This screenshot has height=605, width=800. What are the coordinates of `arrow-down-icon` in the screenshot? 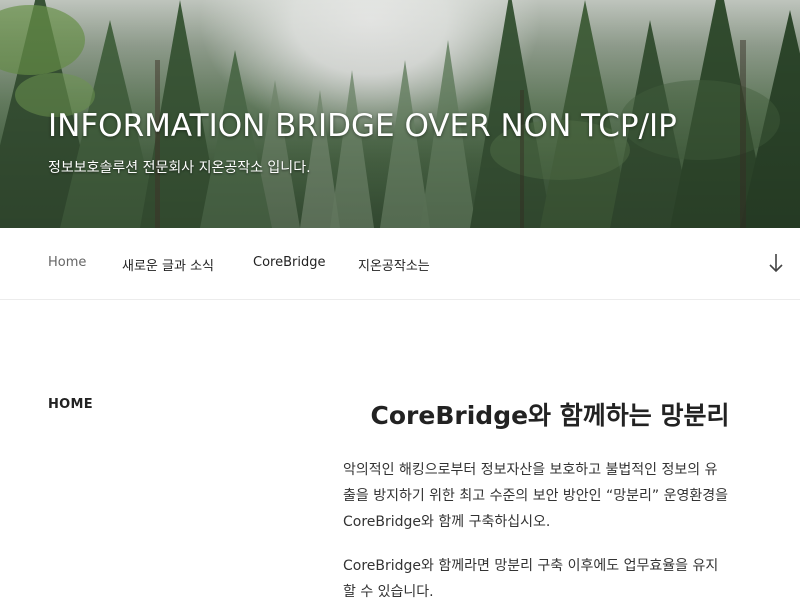 It's located at (776, 263).